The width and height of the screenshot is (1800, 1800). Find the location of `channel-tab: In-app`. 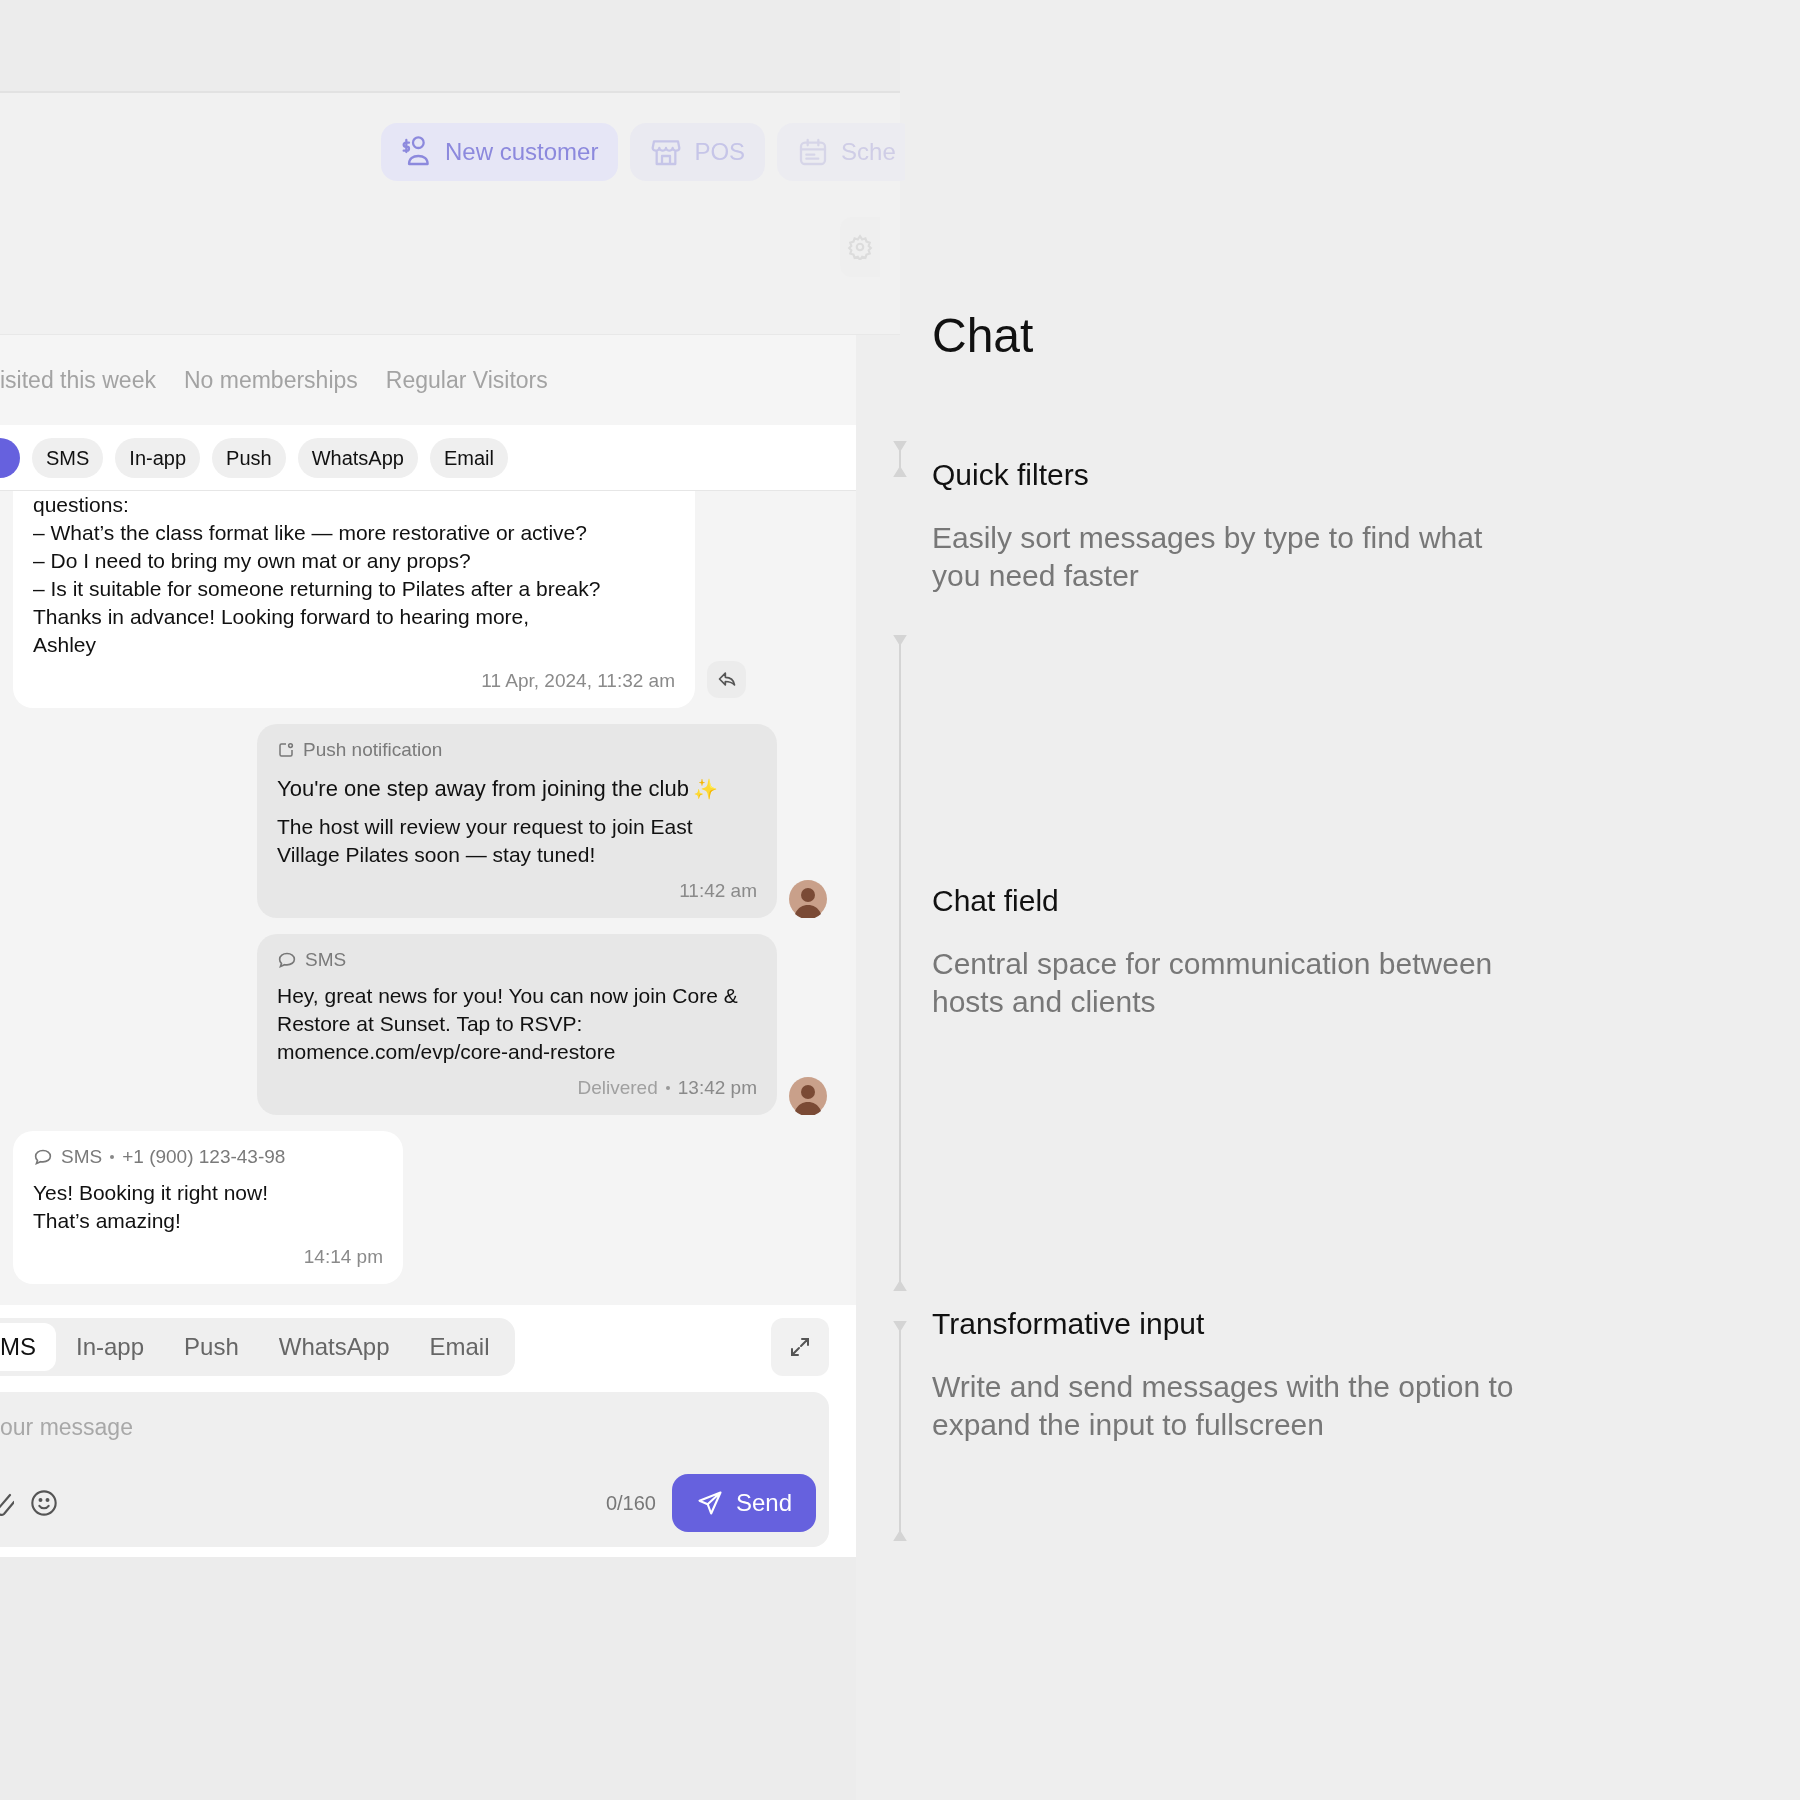

channel-tab: In-app is located at coordinates (110, 1347).